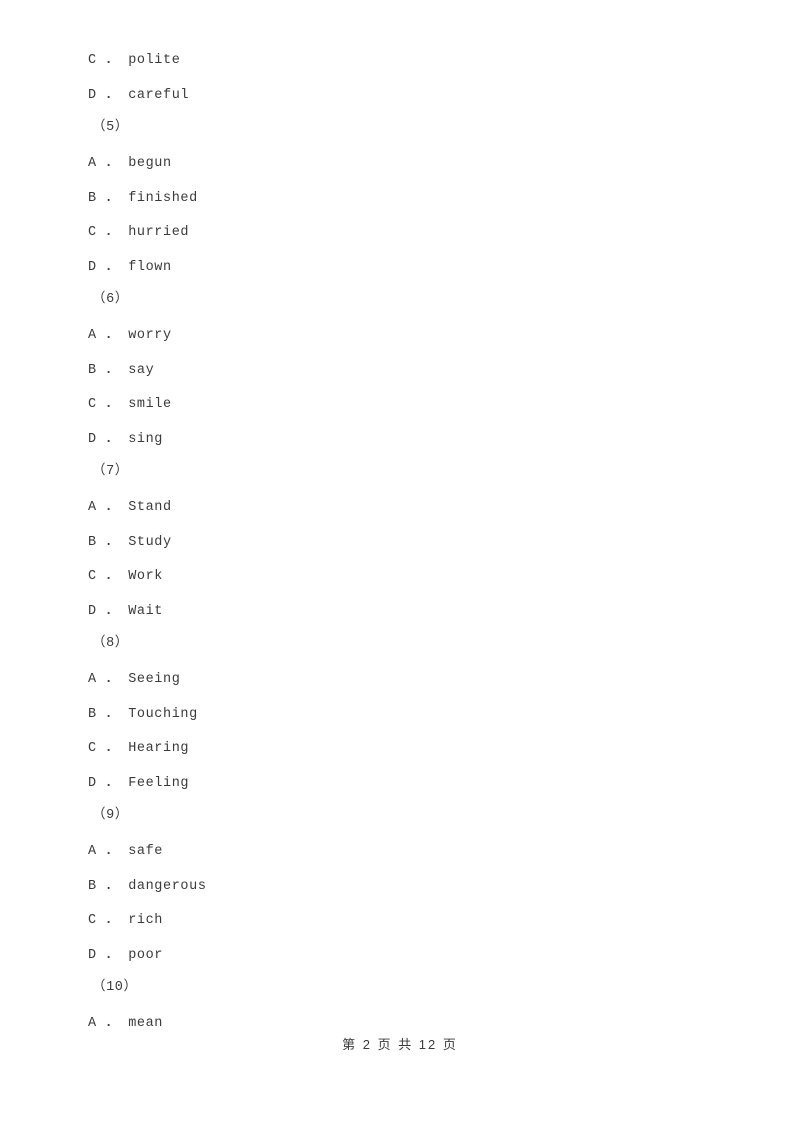 The height and width of the screenshot is (1132, 800). Describe the element at coordinates (139, 232) in the screenshot. I see `answer-option: C ． hurried` at that location.